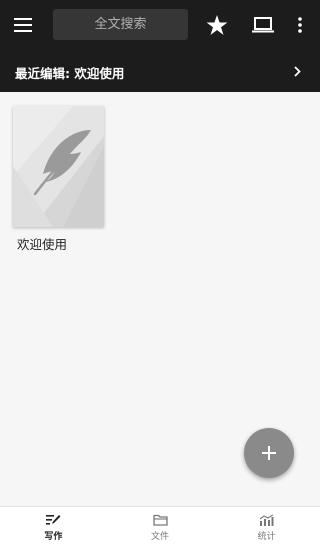 The image size is (320, 548). I want to click on nav-item-write: 写作, so click(53, 527).